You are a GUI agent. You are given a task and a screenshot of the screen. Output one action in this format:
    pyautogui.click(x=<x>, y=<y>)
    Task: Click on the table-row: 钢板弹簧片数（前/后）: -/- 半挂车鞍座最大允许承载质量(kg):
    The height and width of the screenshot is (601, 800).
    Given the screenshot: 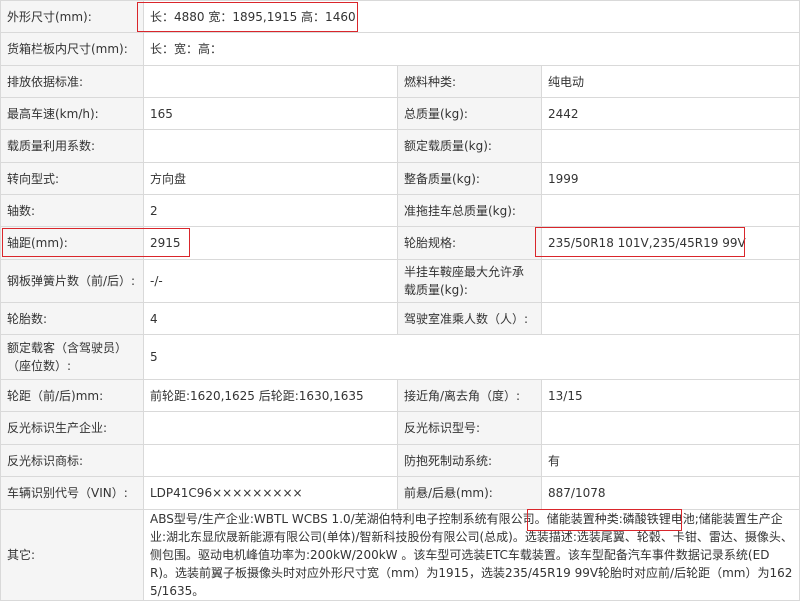 What is the action you would take?
    pyautogui.click(x=400, y=281)
    